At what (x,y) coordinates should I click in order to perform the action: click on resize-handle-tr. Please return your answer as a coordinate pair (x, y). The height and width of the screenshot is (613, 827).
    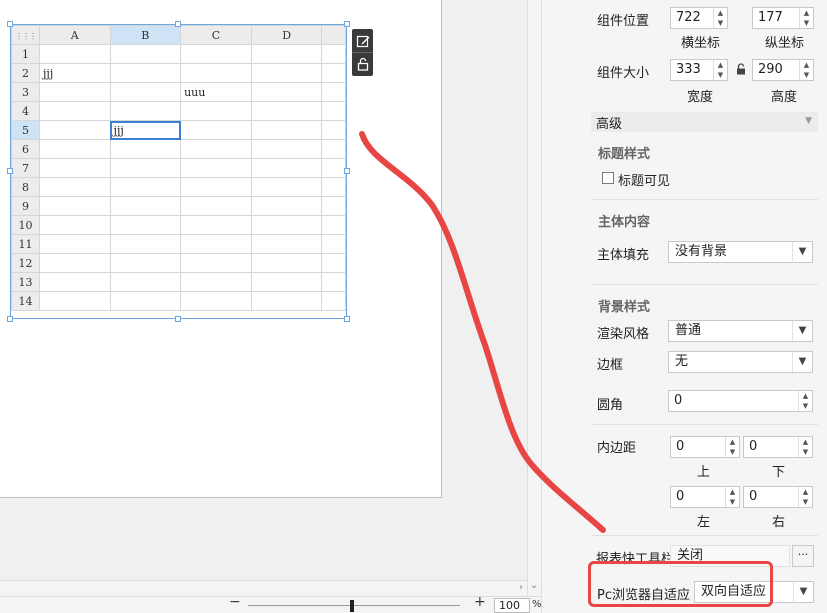
    Looking at the image, I should click on (347, 24).